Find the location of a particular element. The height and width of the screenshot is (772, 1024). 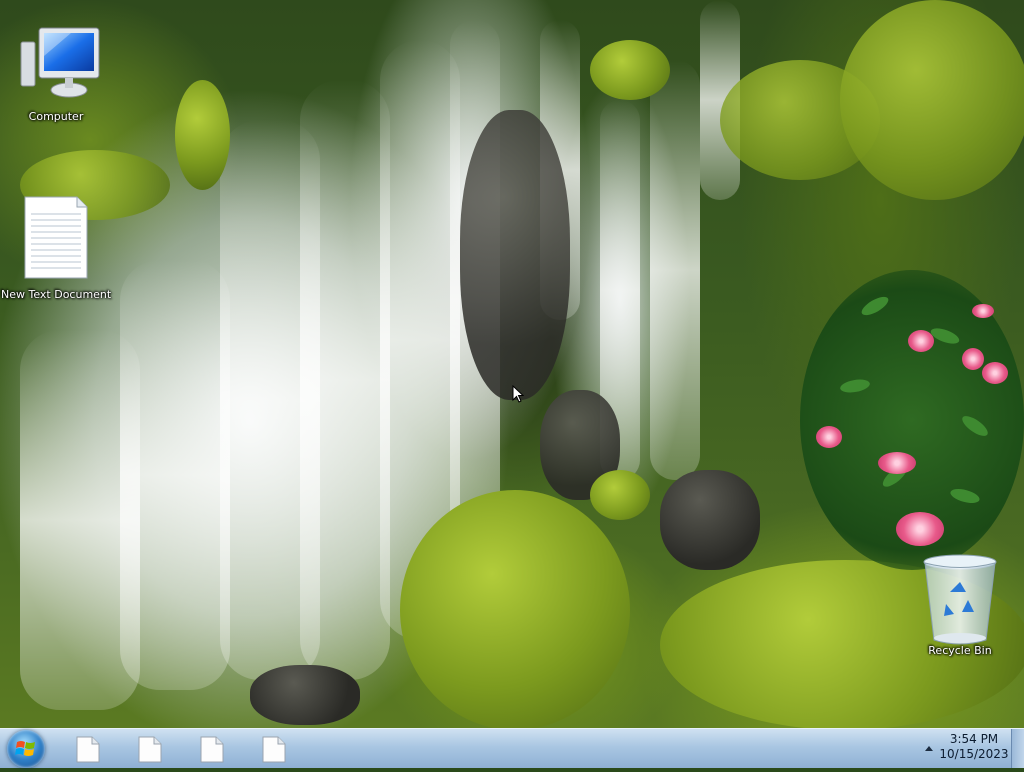

windows-start-orb-icon is located at coordinates (25, 748).